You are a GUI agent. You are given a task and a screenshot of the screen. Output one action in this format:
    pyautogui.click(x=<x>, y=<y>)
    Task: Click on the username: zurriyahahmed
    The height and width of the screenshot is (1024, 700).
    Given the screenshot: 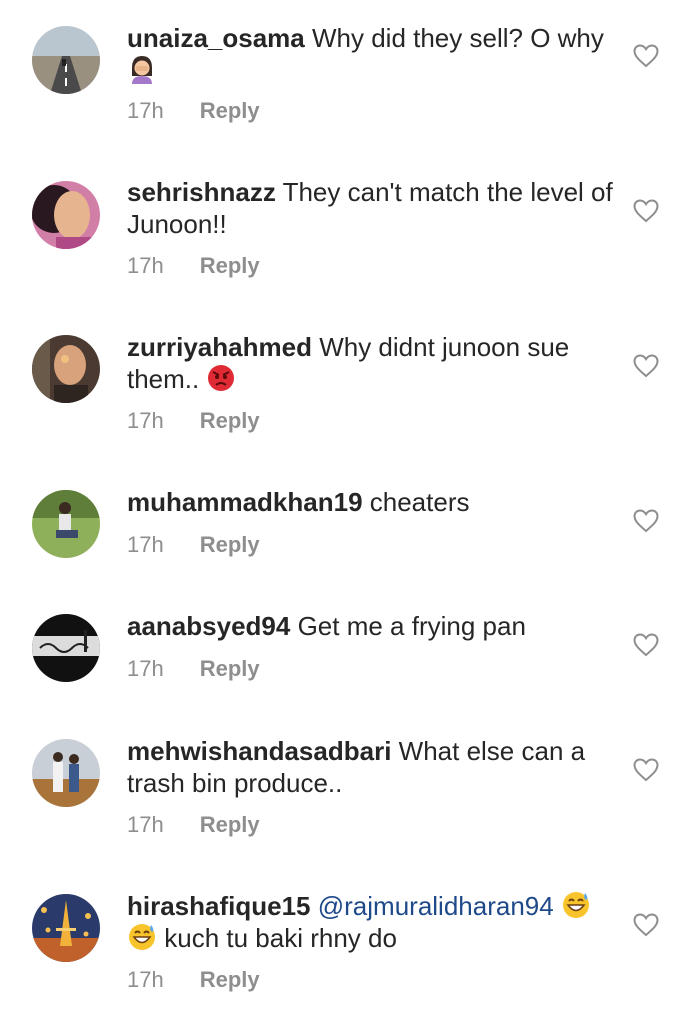 What is the action you would take?
    pyautogui.click(x=219, y=347)
    